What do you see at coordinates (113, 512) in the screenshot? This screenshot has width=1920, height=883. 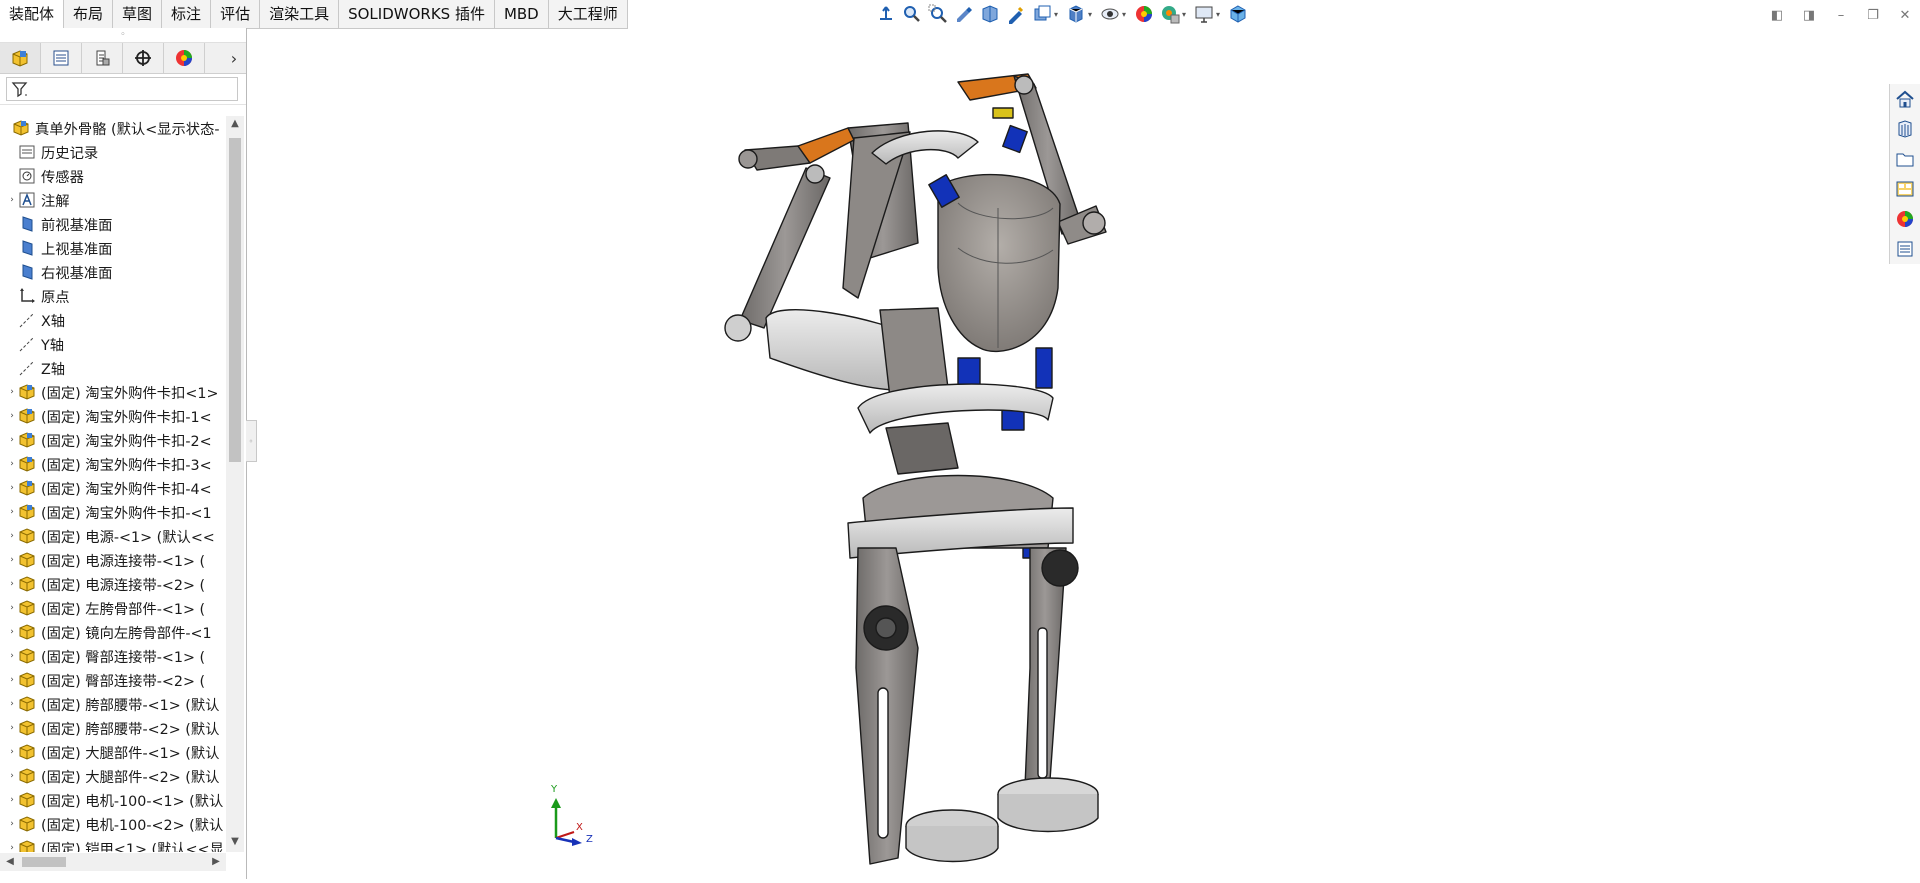 I see `tree-item: › (固定) 淘宝外购件卡扣-<1` at bounding box center [113, 512].